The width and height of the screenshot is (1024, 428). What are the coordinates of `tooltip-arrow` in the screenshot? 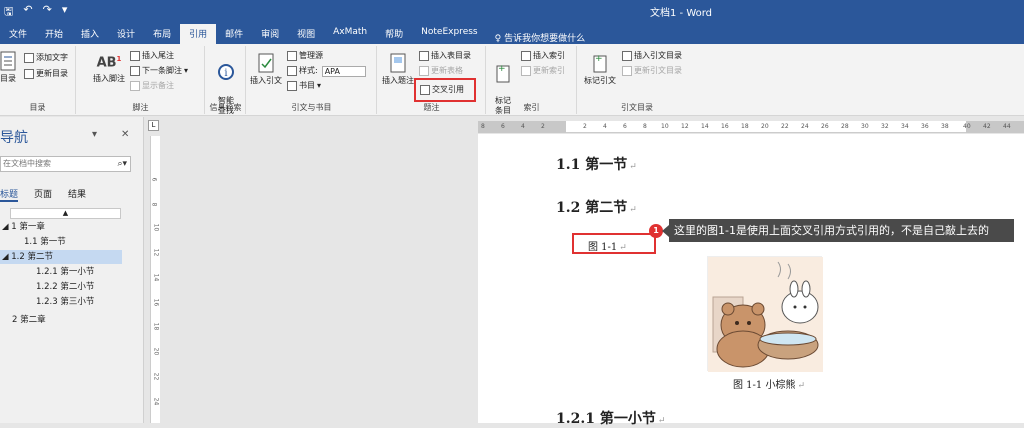 It's located at (665, 231).